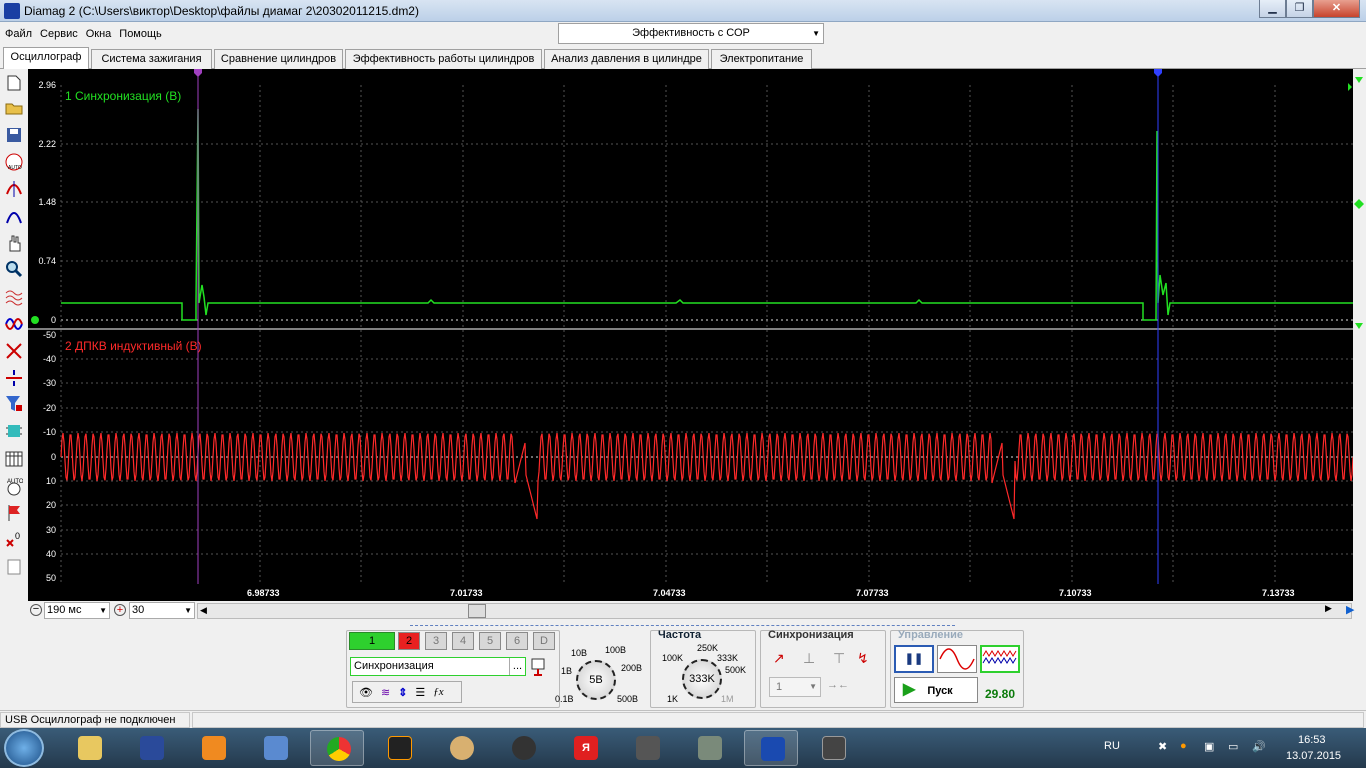 Image resolution: width=1366 pixels, height=768 pixels. What do you see at coordinates (809, 658) in the screenshot?
I see `rising-step-icon: ⊥` at bounding box center [809, 658].